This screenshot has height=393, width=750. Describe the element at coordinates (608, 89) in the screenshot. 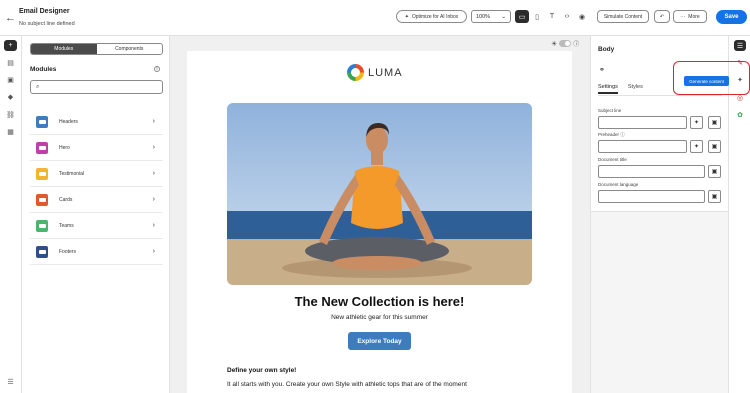

I see `tab-settings: Settings` at that location.